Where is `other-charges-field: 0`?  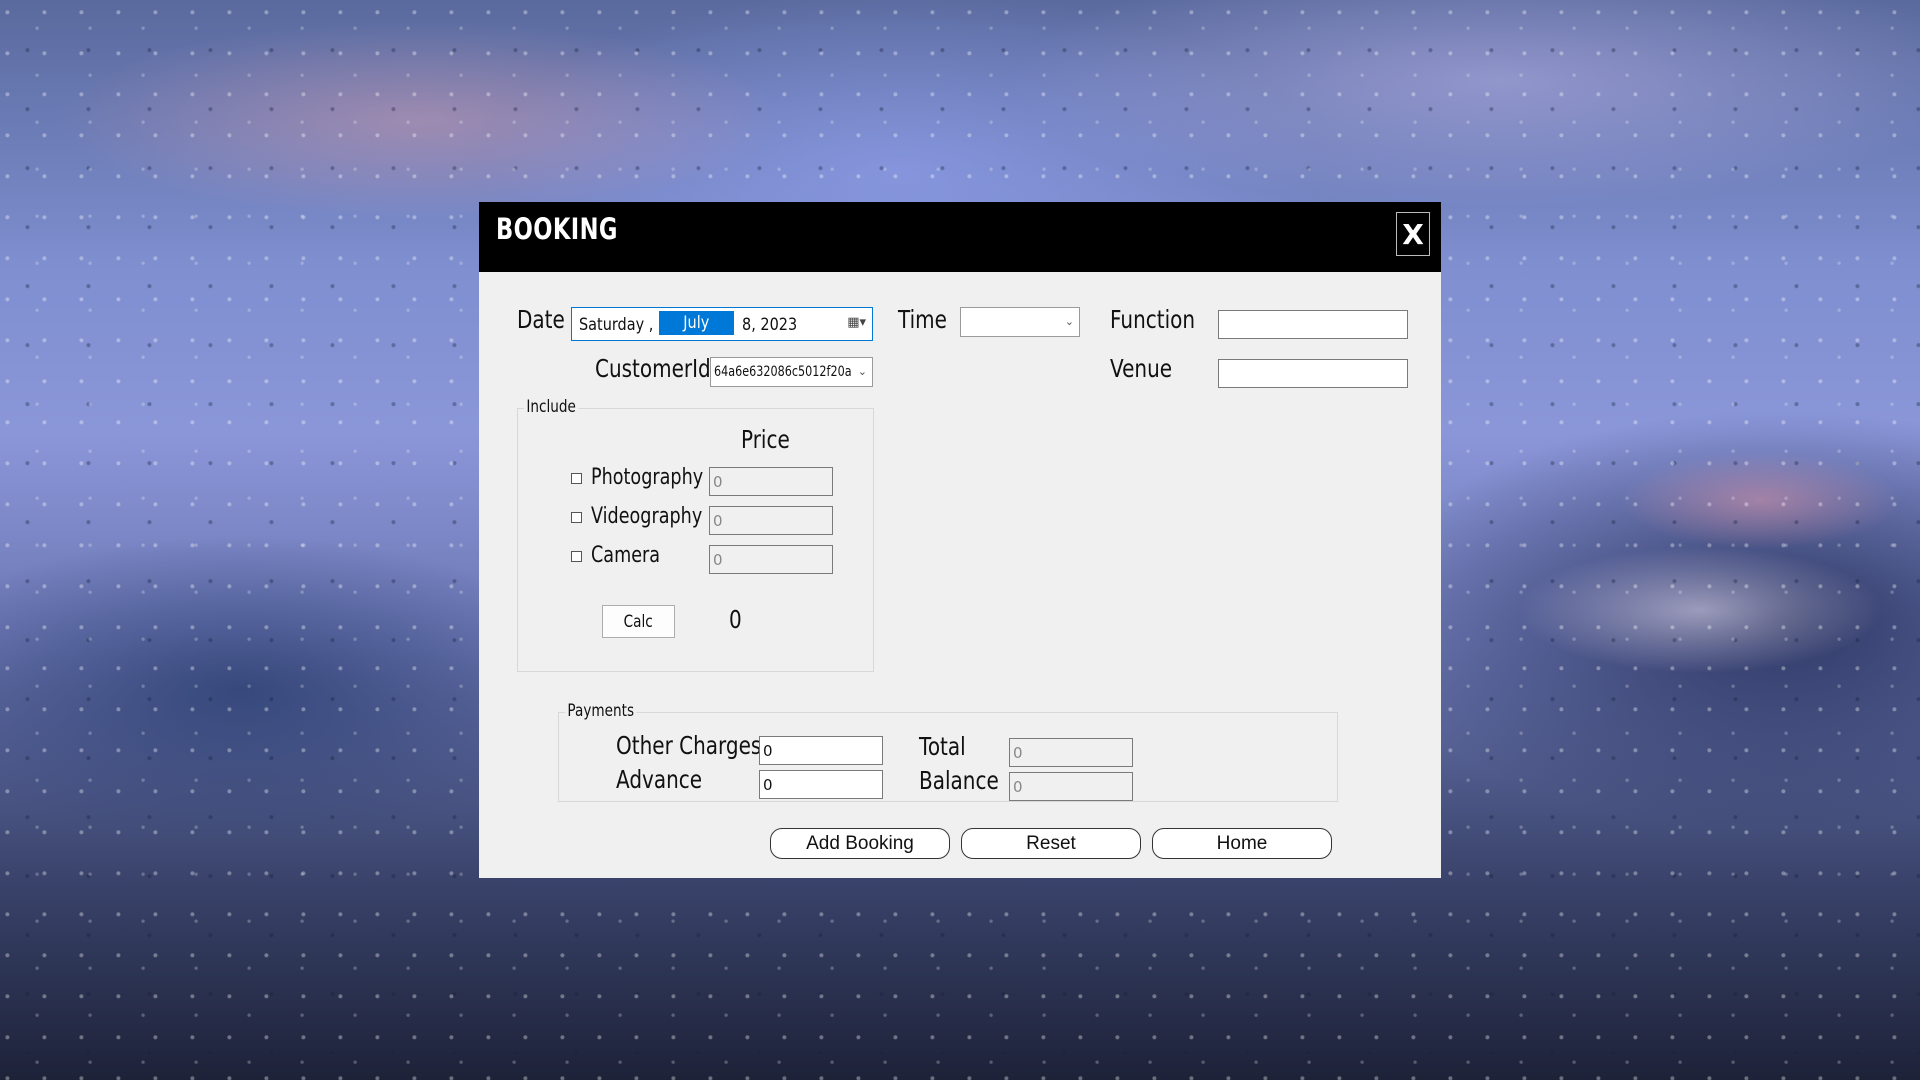
other-charges-field: 0 is located at coordinates (821, 750).